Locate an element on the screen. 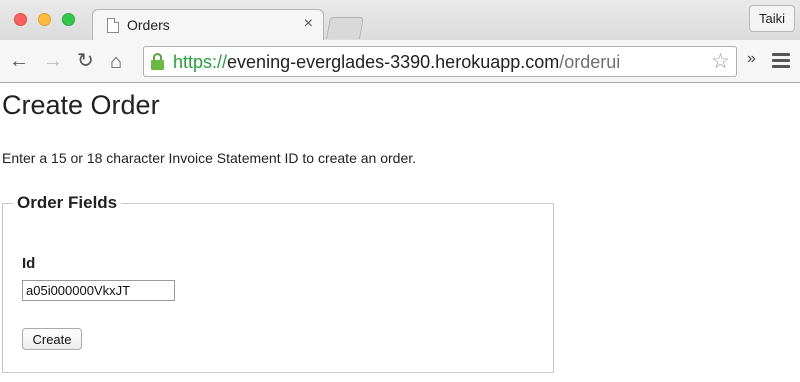 The image size is (800, 382). tab-close-icon: × is located at coordinates (308, 24).